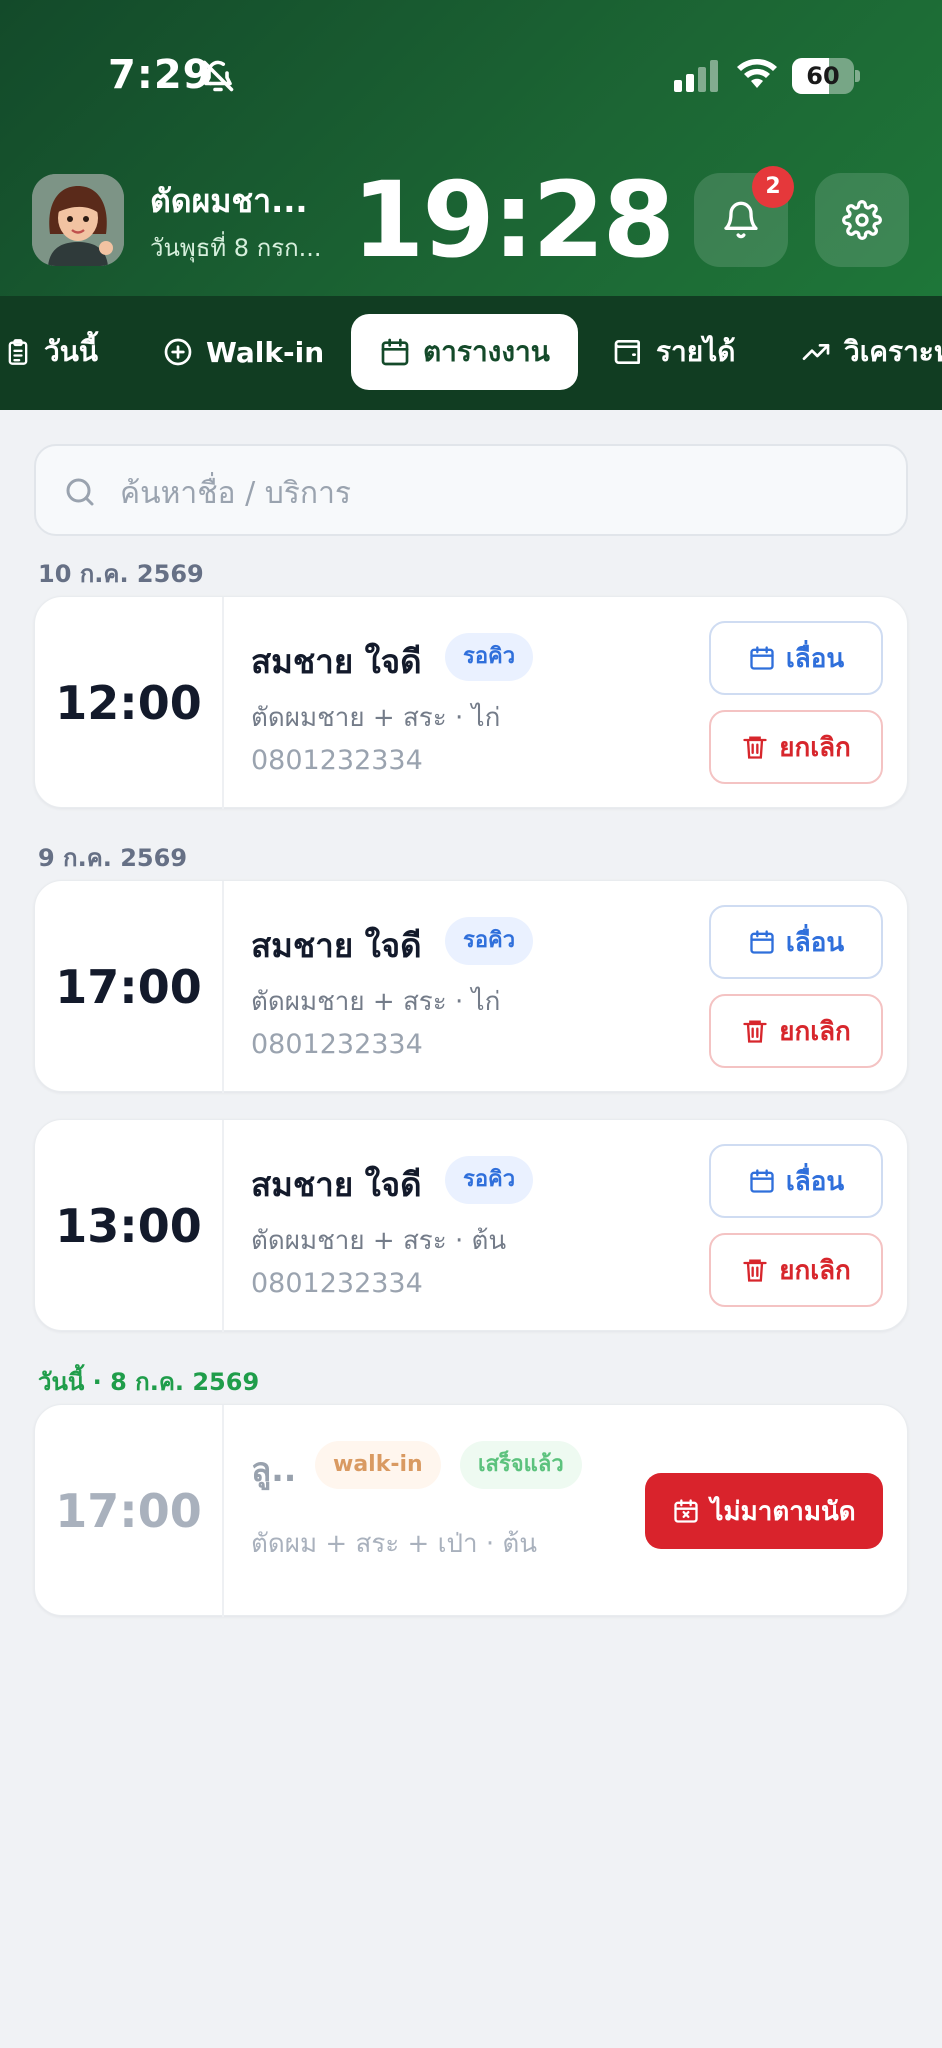 Image resolution: width=942 pixels, height=2048 pixels. I want to click on cellular-signal-icon, so click(696, 76).